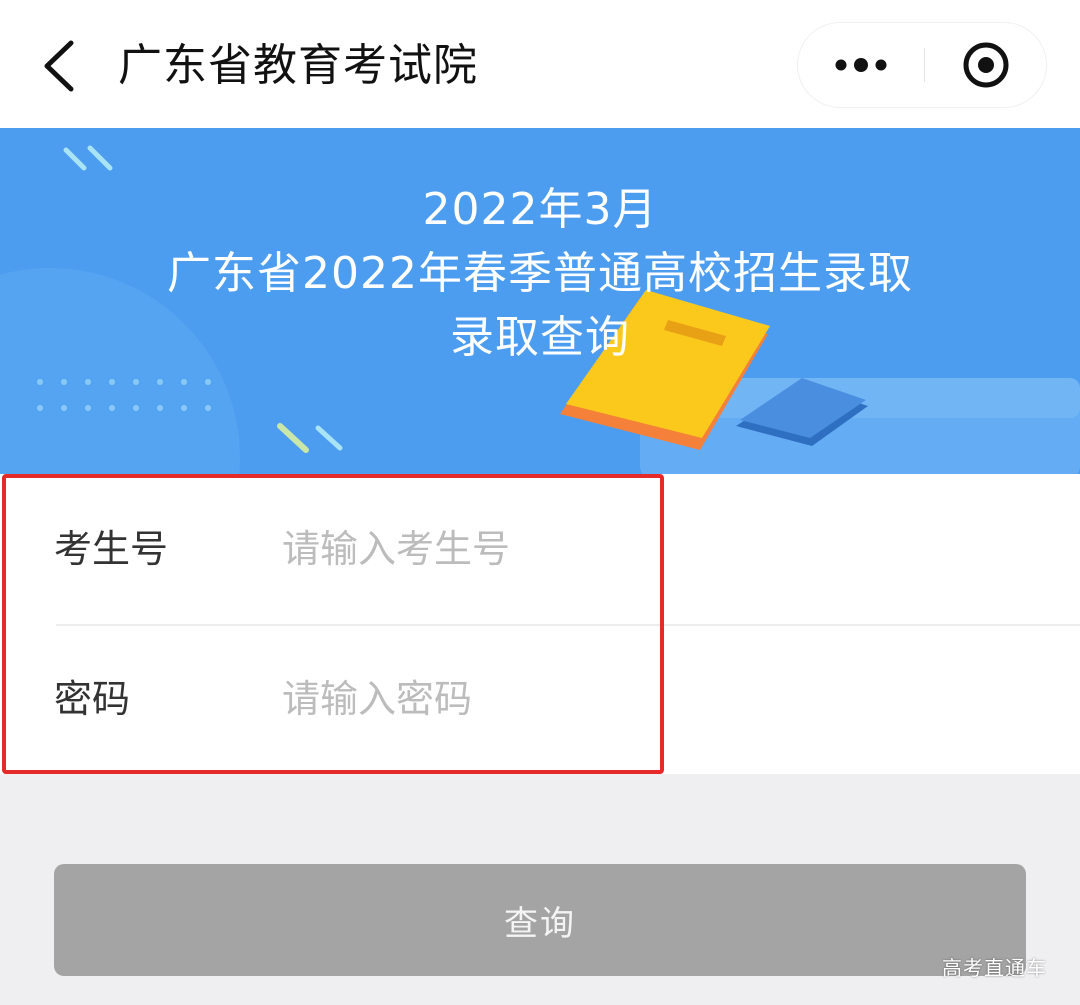 This screenshot has width=1080, height=1005. I want to click on top-navigation-bar: 广东省教育考试院, so click(540, 64).